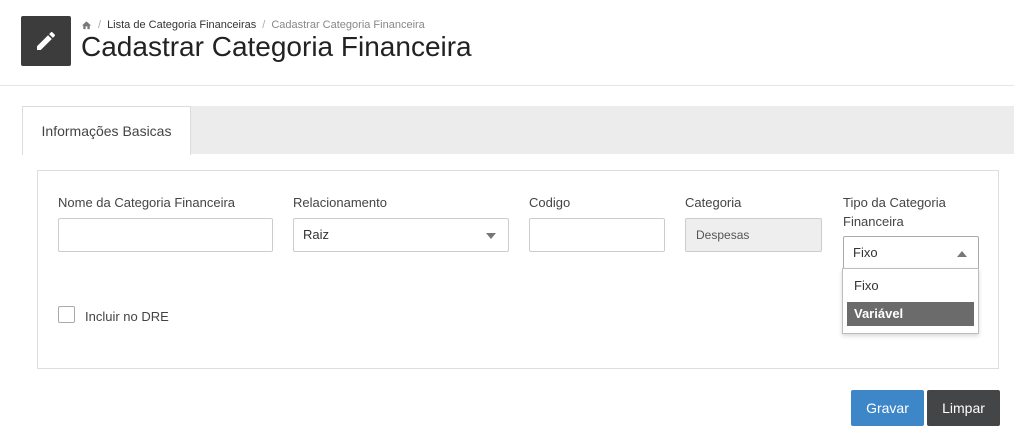 This screenshot has height=441, width=1014. Describe the element at coordinates (894, 202) in the screenshot. I see `tipo-label-line1: Tipo da Categoria` at that location.